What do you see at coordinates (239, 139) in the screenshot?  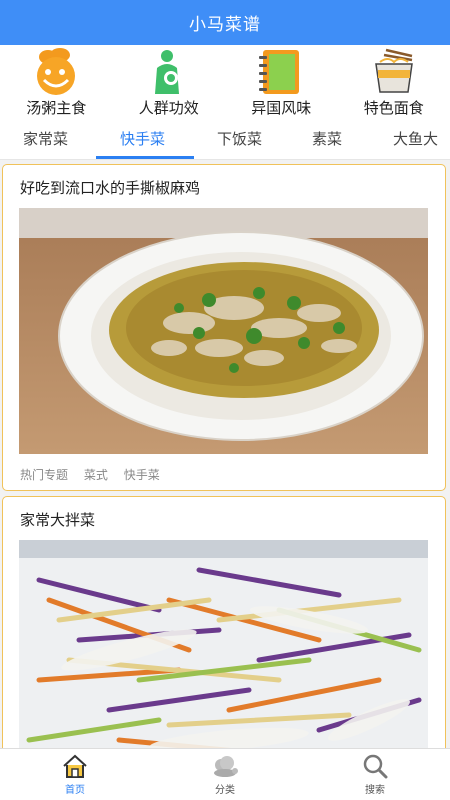 I see `tab-rice-companion: 下饭菜` at bounding box center [239, 139].